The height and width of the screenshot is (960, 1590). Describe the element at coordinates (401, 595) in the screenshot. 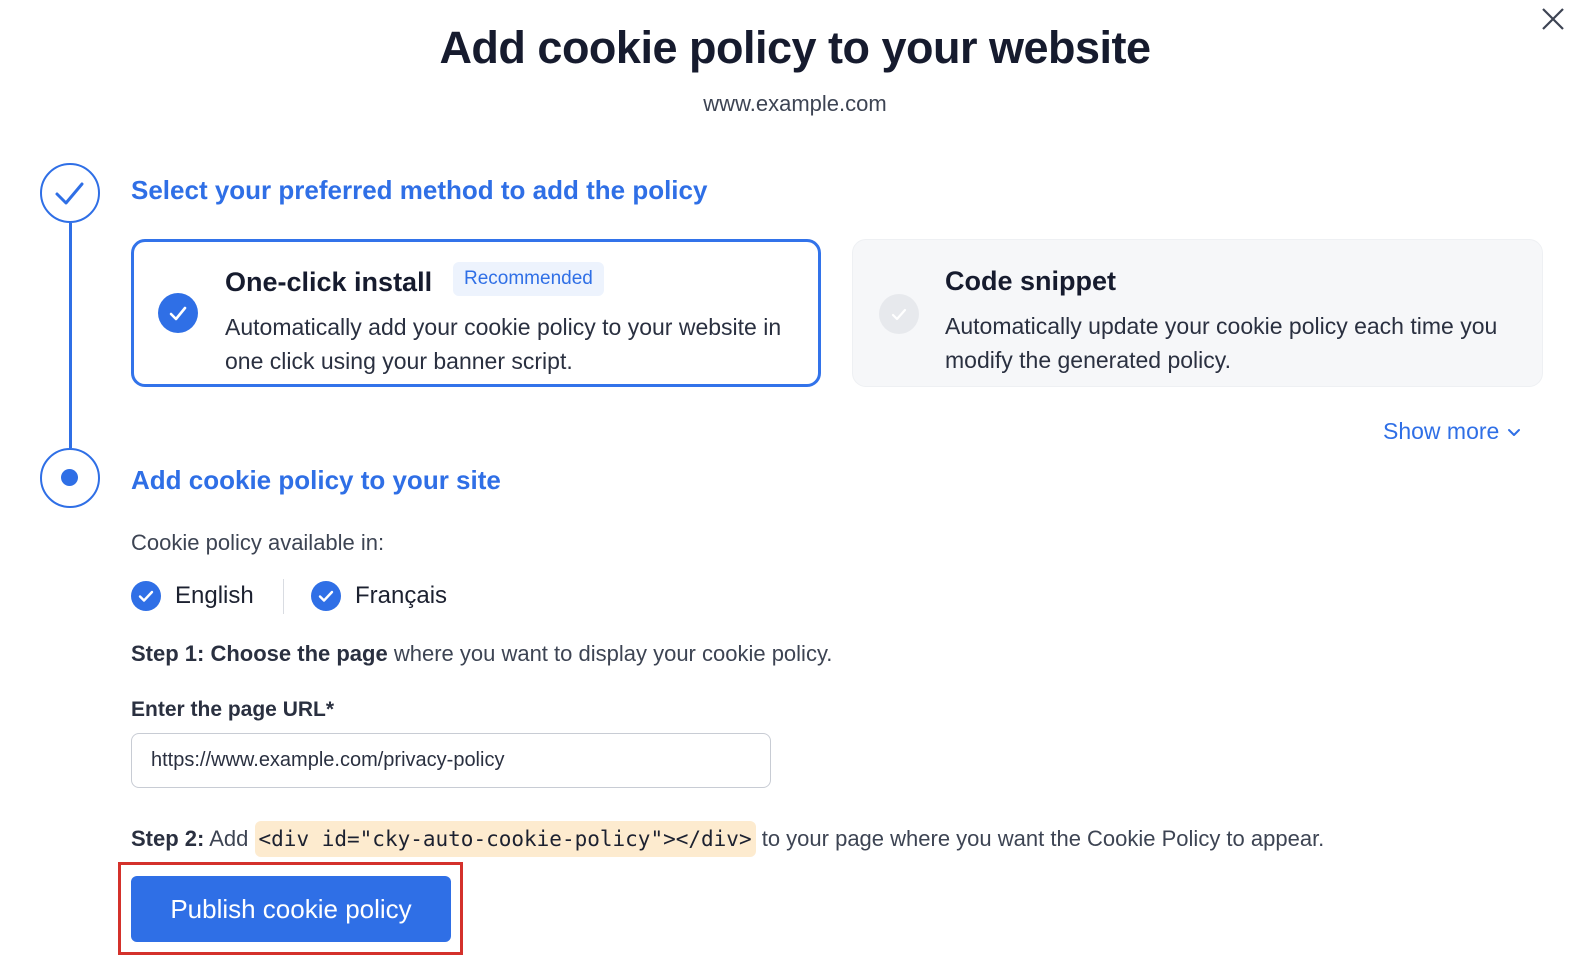

I see `language-label: Français` at that location.